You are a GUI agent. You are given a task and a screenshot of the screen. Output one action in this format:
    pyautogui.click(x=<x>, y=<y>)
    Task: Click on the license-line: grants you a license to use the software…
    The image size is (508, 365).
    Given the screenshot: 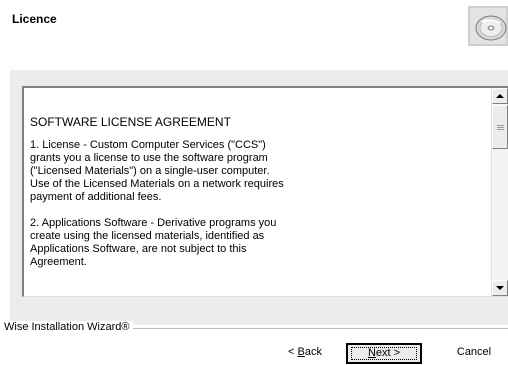 What is the action you would take?
    pyautogui.click(x=149, y=158)
    